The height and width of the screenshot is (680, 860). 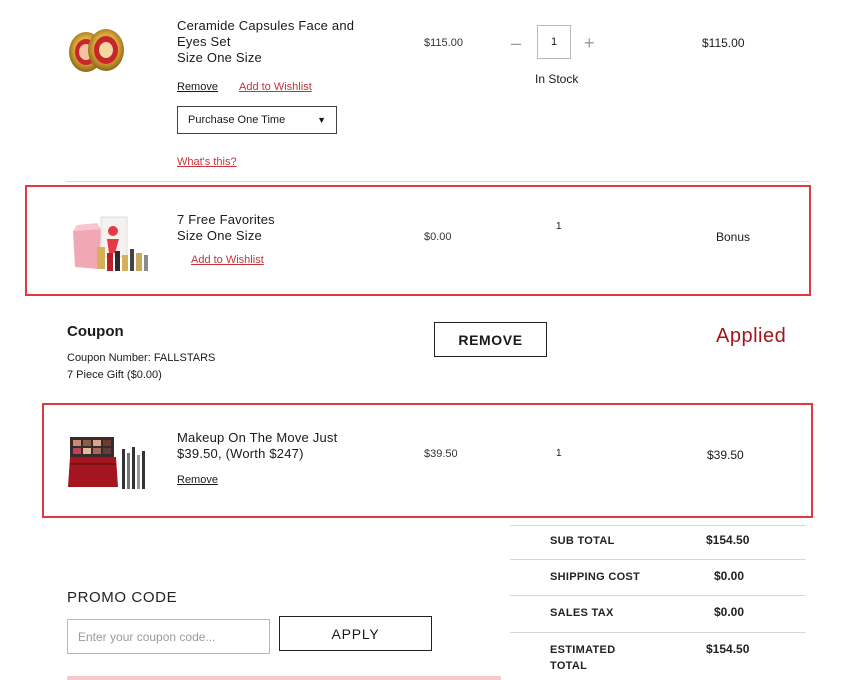 I want to click on product-image-7-free-favorites, so click(x=109, y=242).